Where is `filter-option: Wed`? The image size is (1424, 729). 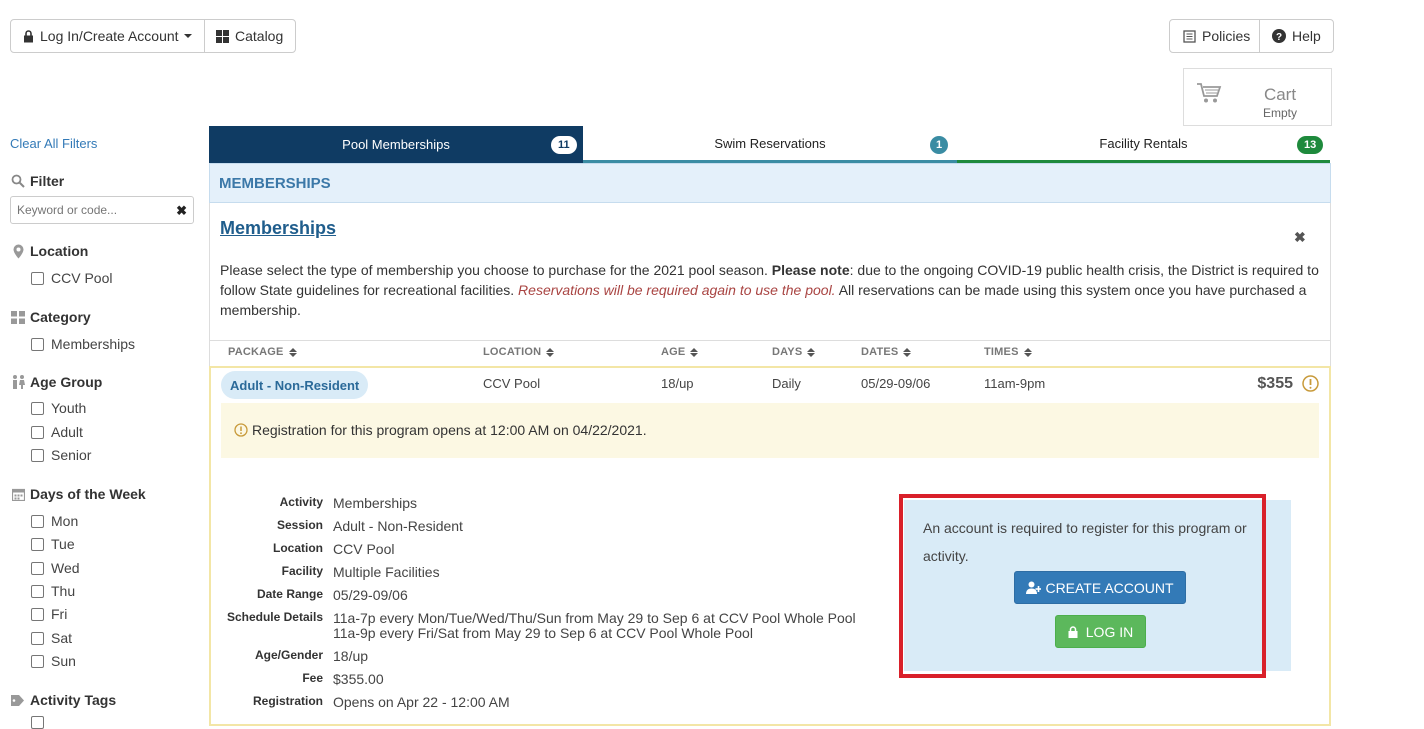
filter-option: Wed is located at coordinates (55, 568).